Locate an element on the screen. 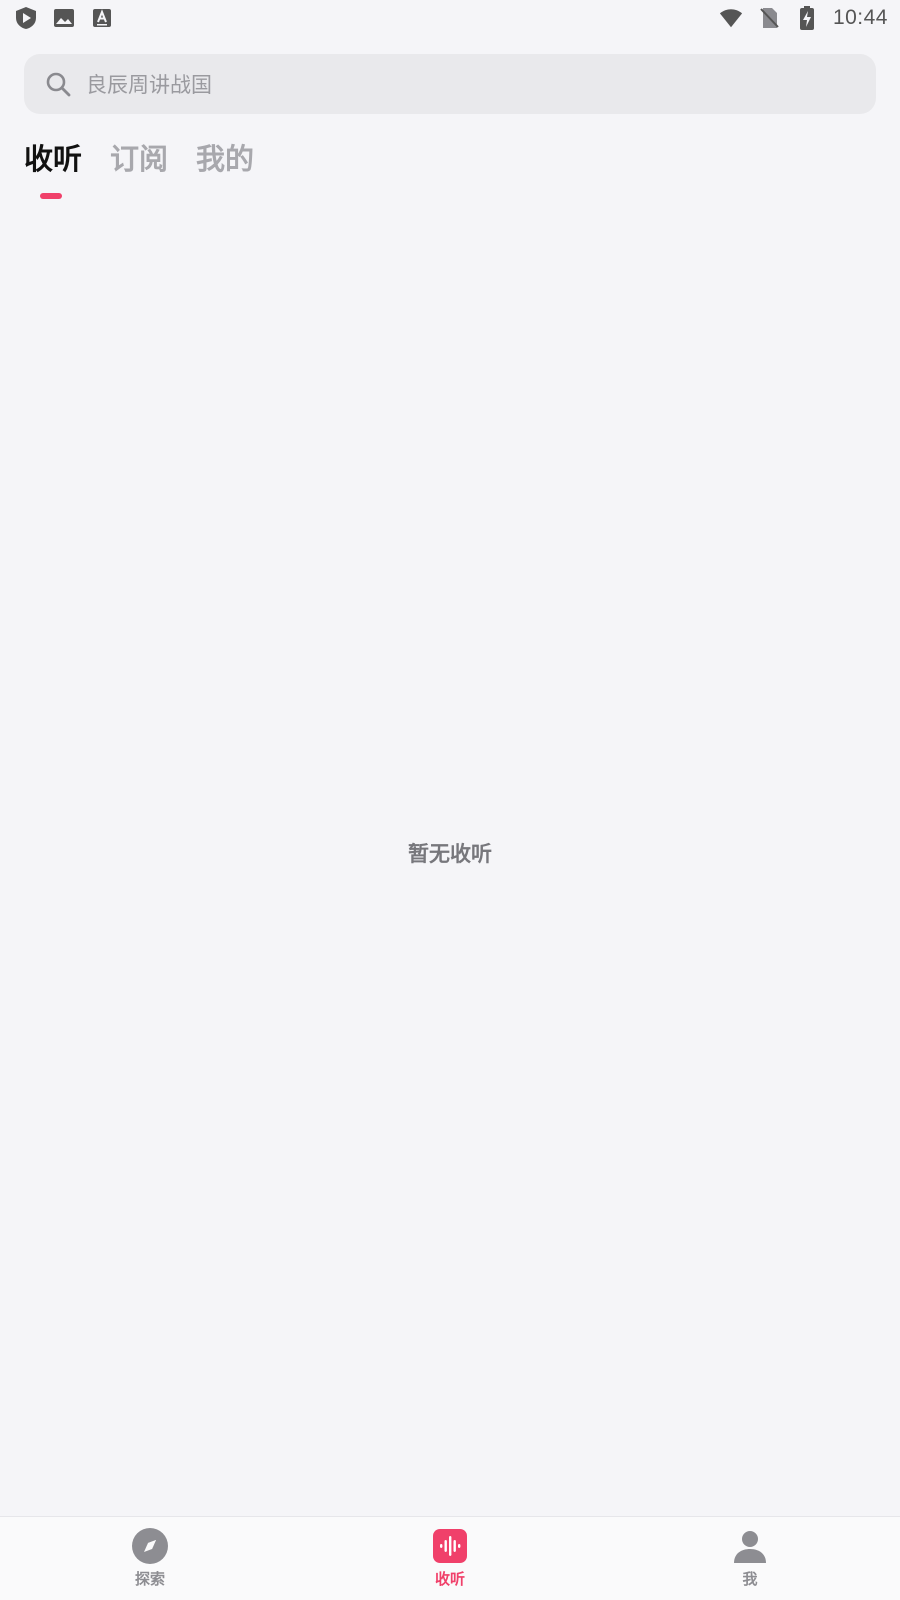  soundwave-icon is located at coordinates (450, 1546).